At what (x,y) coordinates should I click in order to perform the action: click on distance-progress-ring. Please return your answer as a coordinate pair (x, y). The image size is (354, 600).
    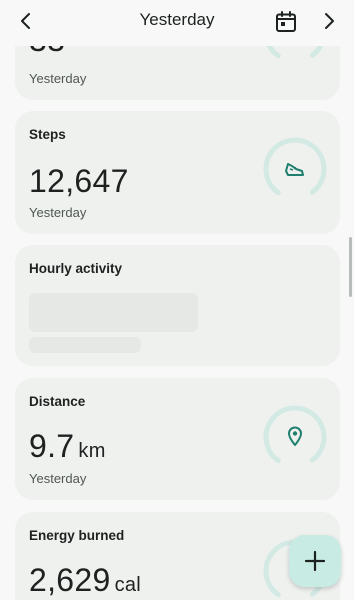
    Looking at the image, I should click on (295, 437).